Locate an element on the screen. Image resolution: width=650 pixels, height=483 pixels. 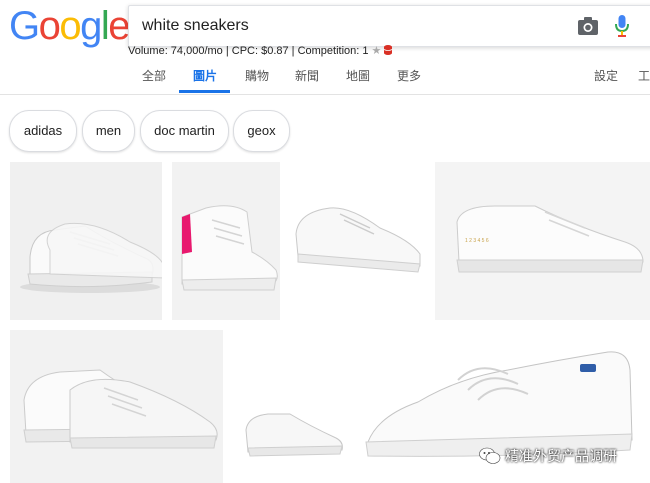
low-sneaker-image is located at coordinates (294, 435).